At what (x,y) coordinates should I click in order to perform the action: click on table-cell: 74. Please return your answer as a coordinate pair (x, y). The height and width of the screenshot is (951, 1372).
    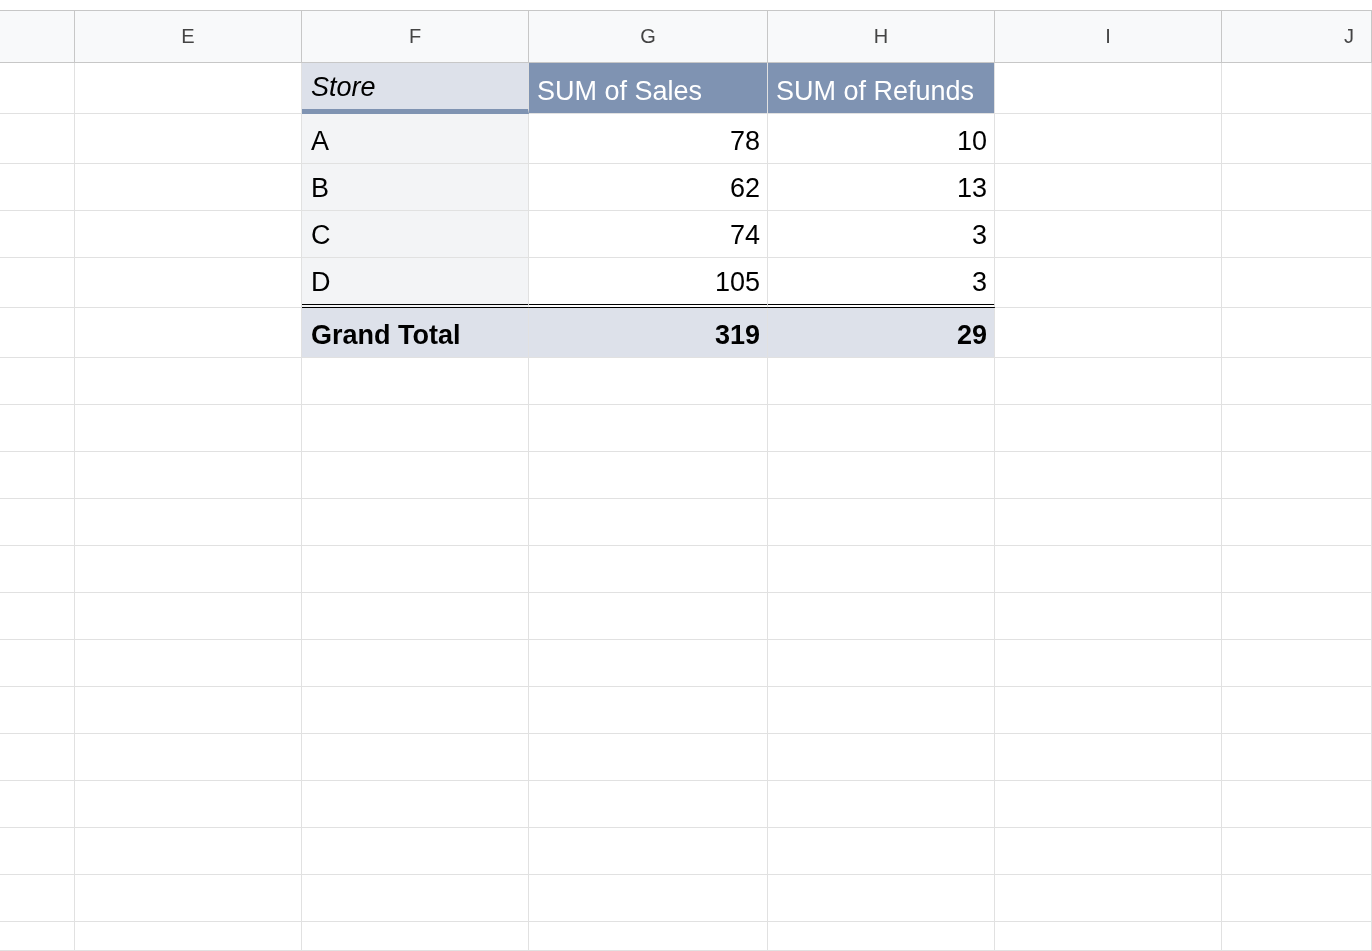
    Looking at the image, I should click on (648, 234).